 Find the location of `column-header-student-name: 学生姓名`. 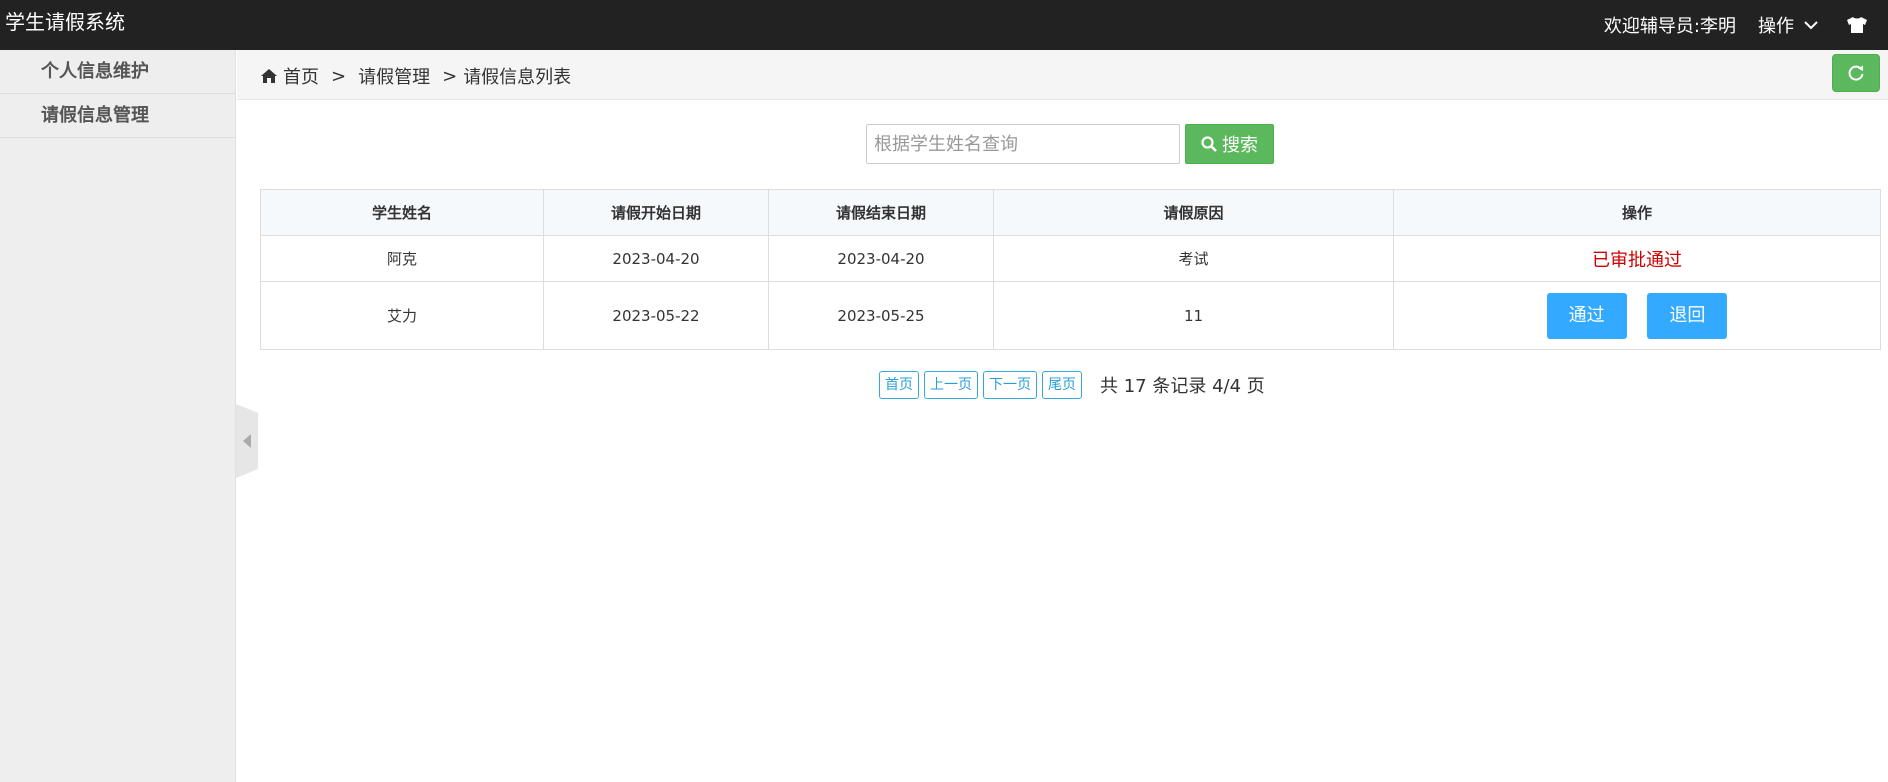

column-header-student-name: 学生姓名 is located at coordinates (402, 212).